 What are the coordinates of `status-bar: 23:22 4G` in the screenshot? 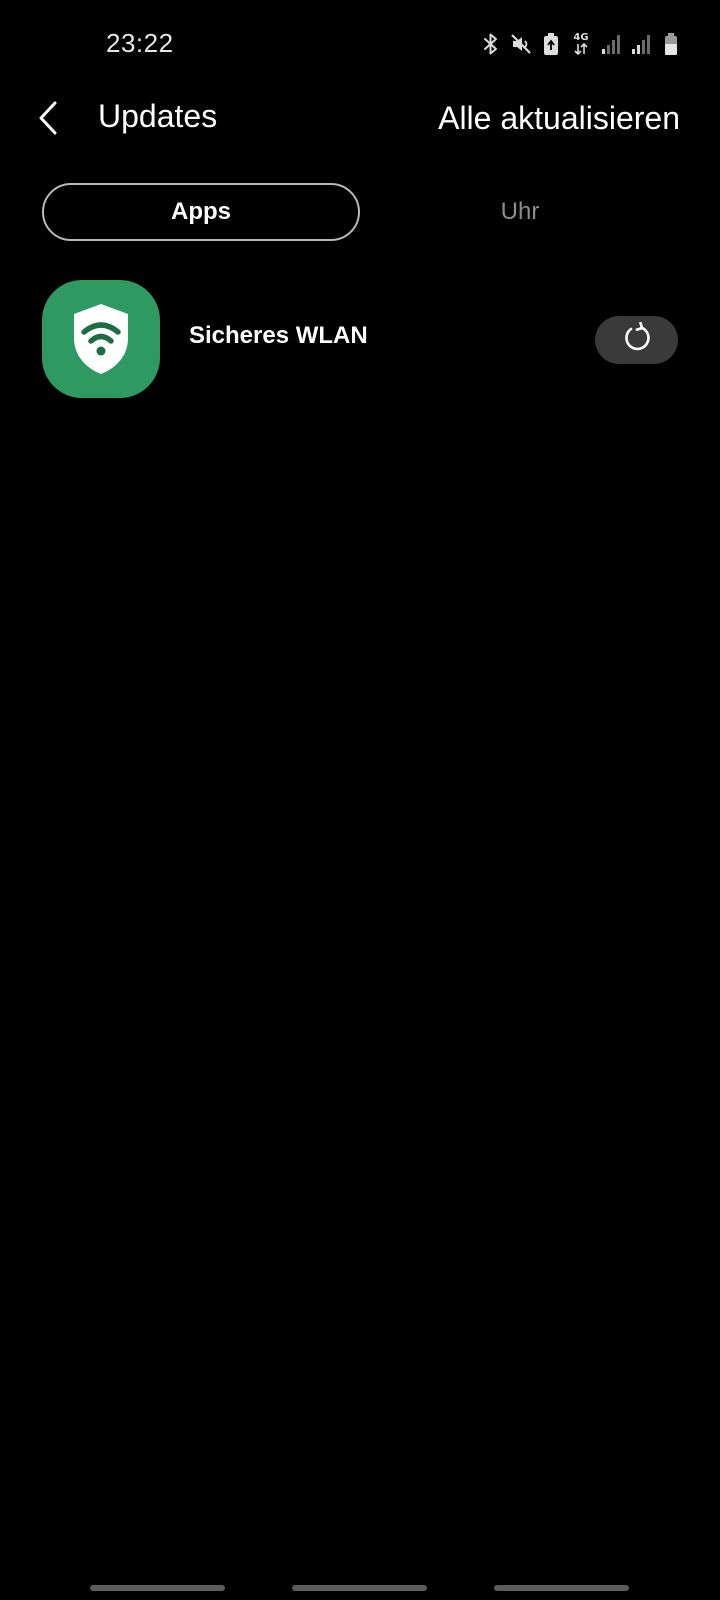 It's located at (360, 45).